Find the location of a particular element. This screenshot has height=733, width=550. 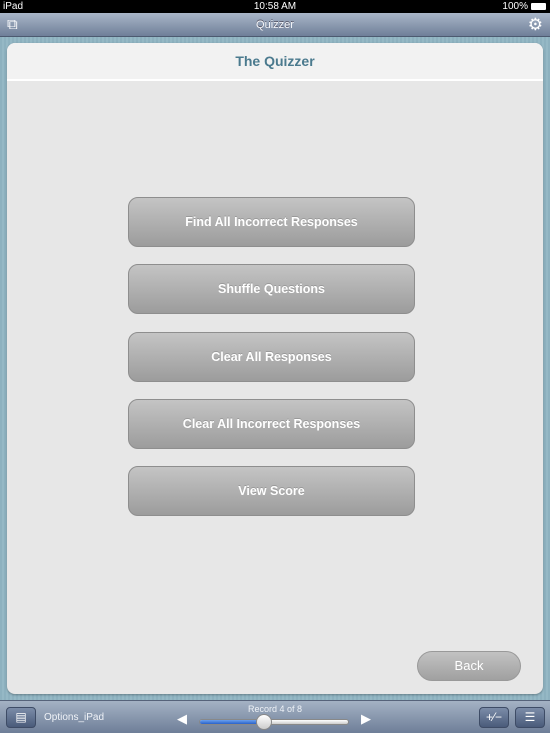

status-bar: iPad 10:58 AM 100% is located at coordinates (275, 6).